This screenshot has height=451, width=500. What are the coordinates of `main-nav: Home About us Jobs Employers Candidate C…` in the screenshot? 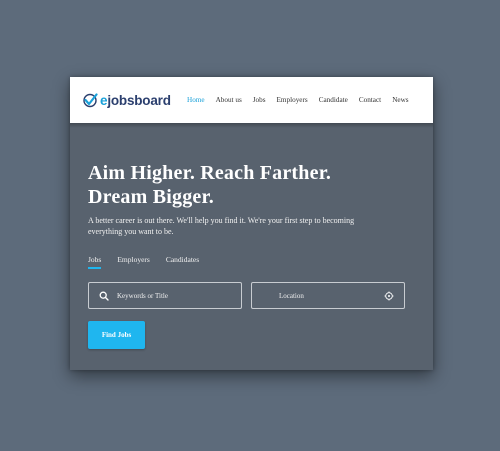 It's located at (303, 100).